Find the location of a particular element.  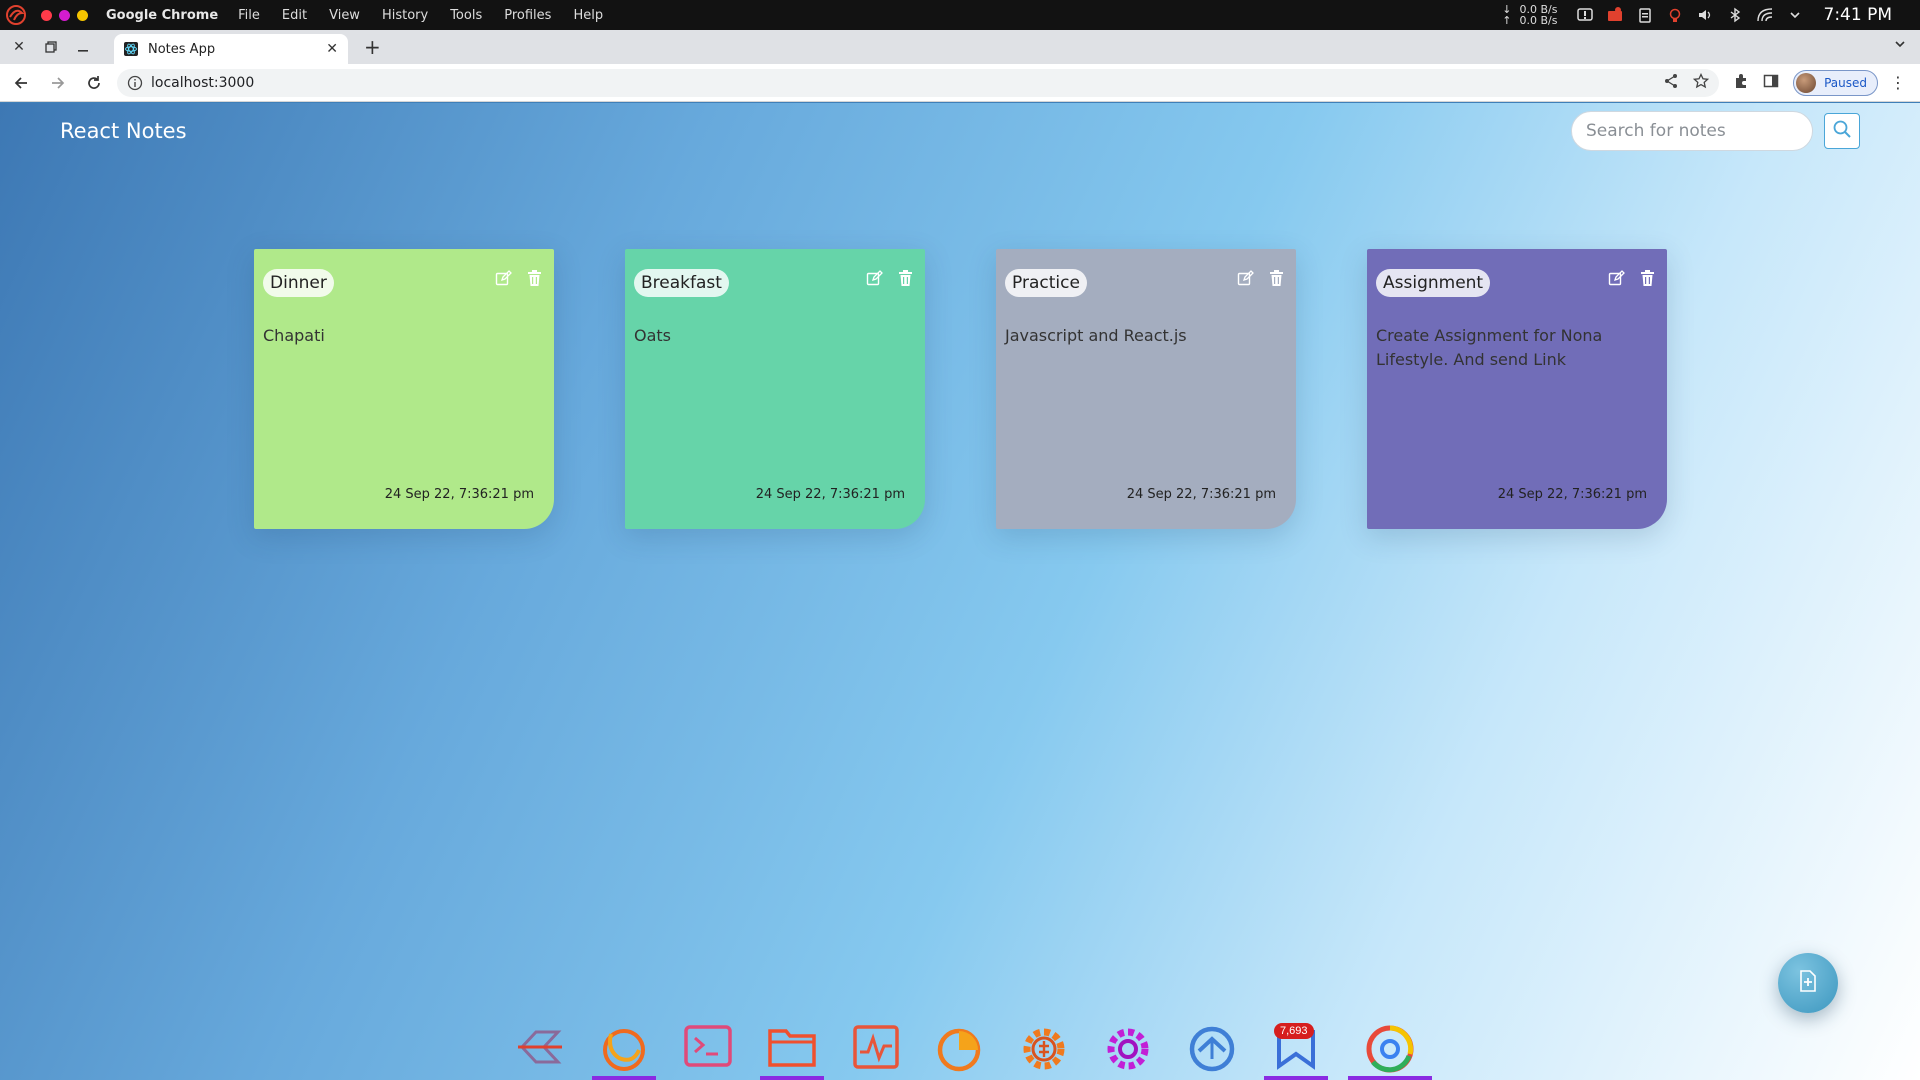

site-info-icon is located at coordinates (135, 83).